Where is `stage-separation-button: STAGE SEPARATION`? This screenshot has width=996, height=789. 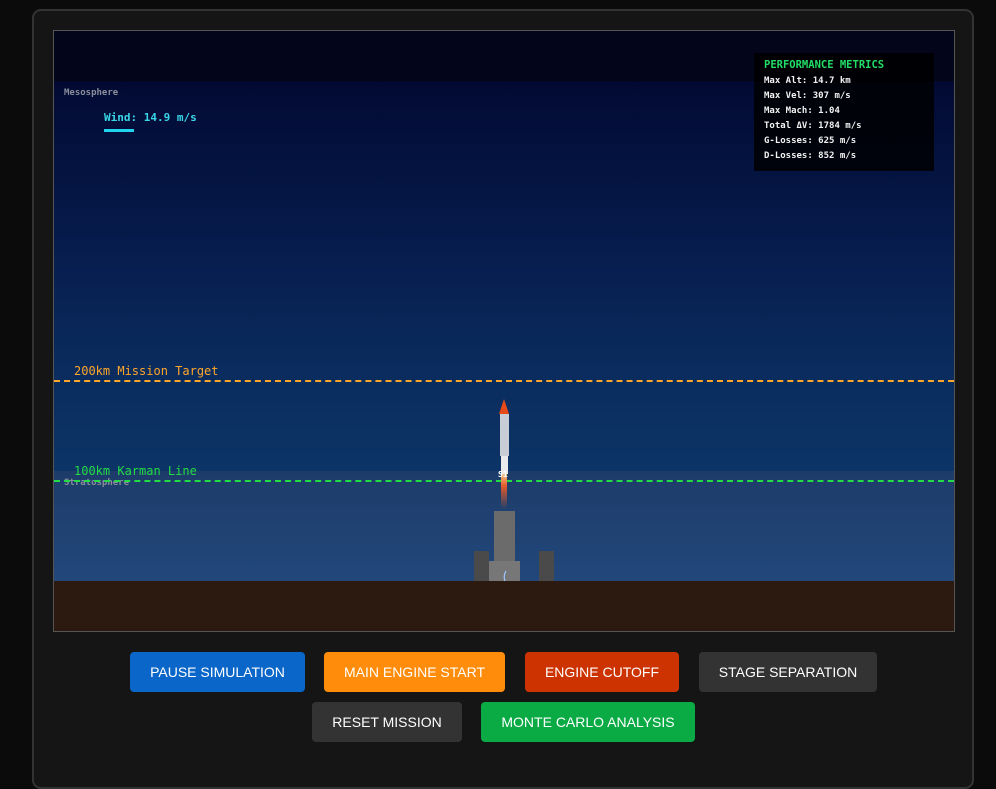 stage-separation-button: STAGE SEPARATION is located at coordinates (788, 672).